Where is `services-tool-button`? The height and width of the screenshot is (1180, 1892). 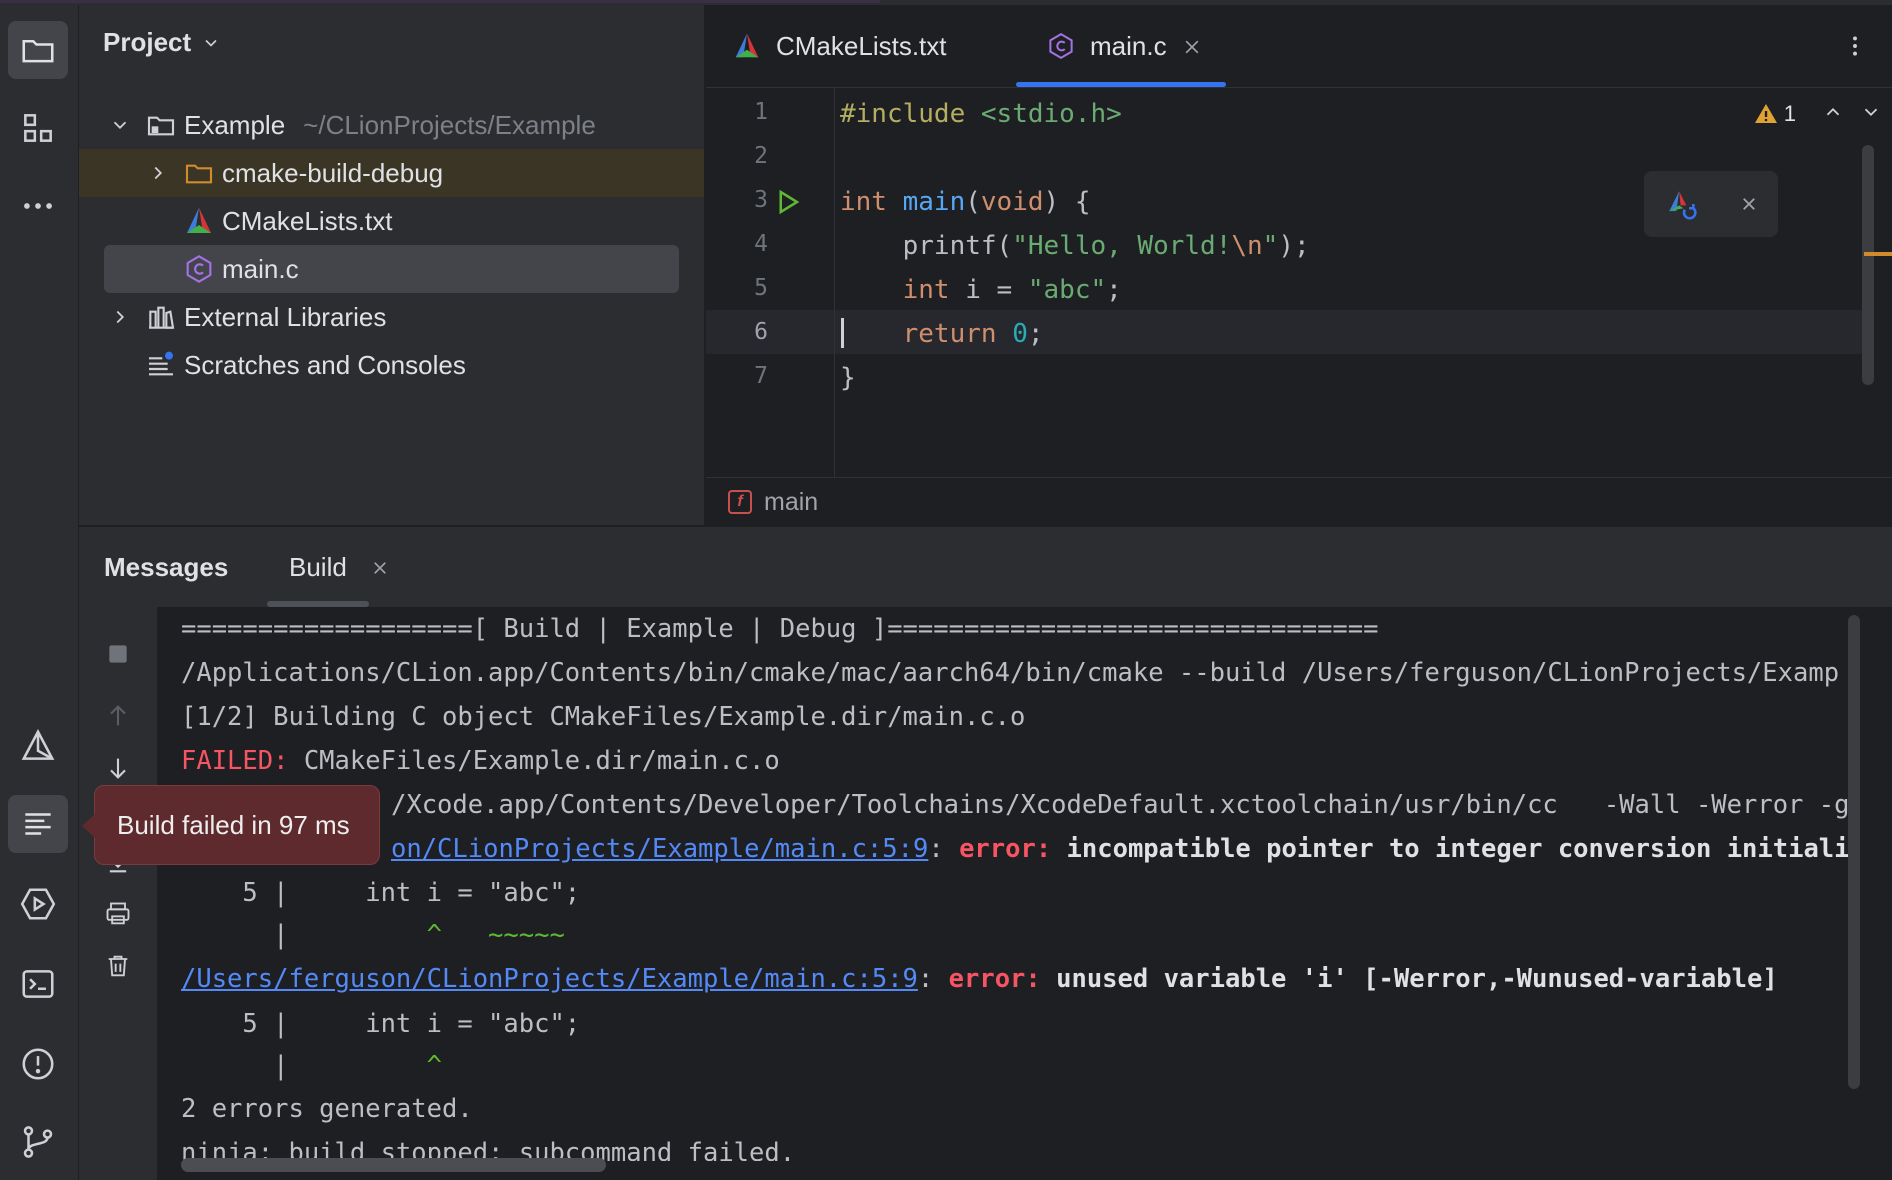 services-tool-button is located at coordinates (38, 904).